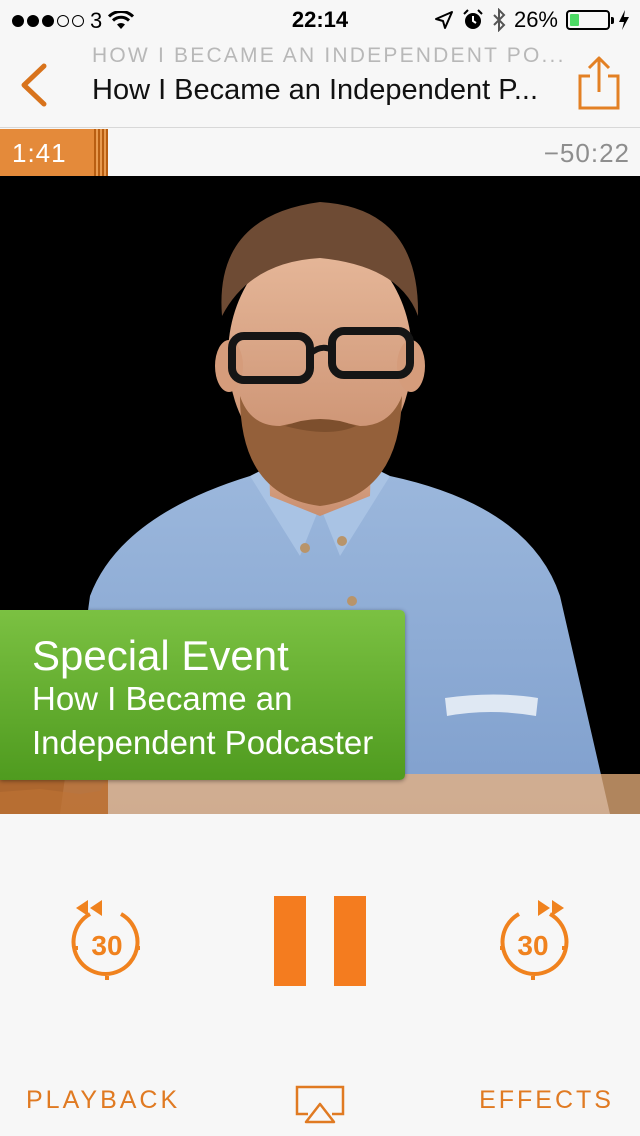 This screenshot has width=640, height=1136. Describe the element at coordinates (575, 20) in the screenshot. I see `battery-level-fill` at that location.